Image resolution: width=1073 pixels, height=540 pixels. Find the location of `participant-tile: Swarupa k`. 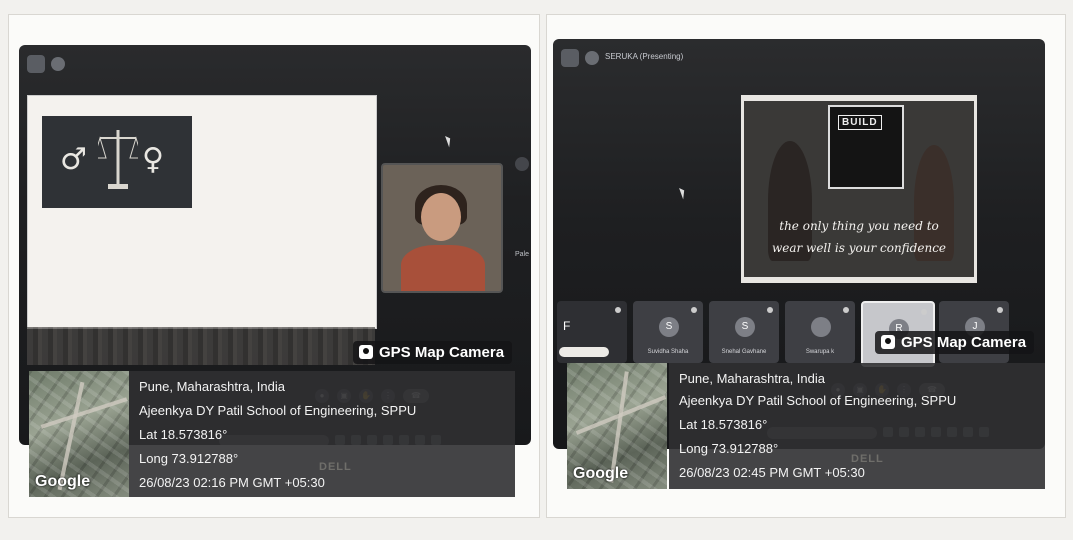

participant-tile: Swarupa k is located at coordinates (820, 332).